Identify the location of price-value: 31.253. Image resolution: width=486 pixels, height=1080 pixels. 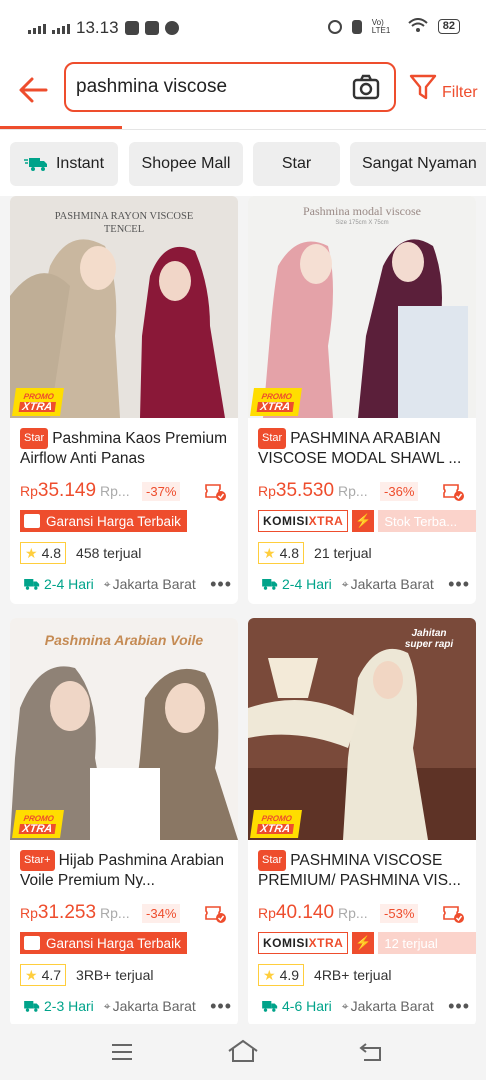
(67, 912).